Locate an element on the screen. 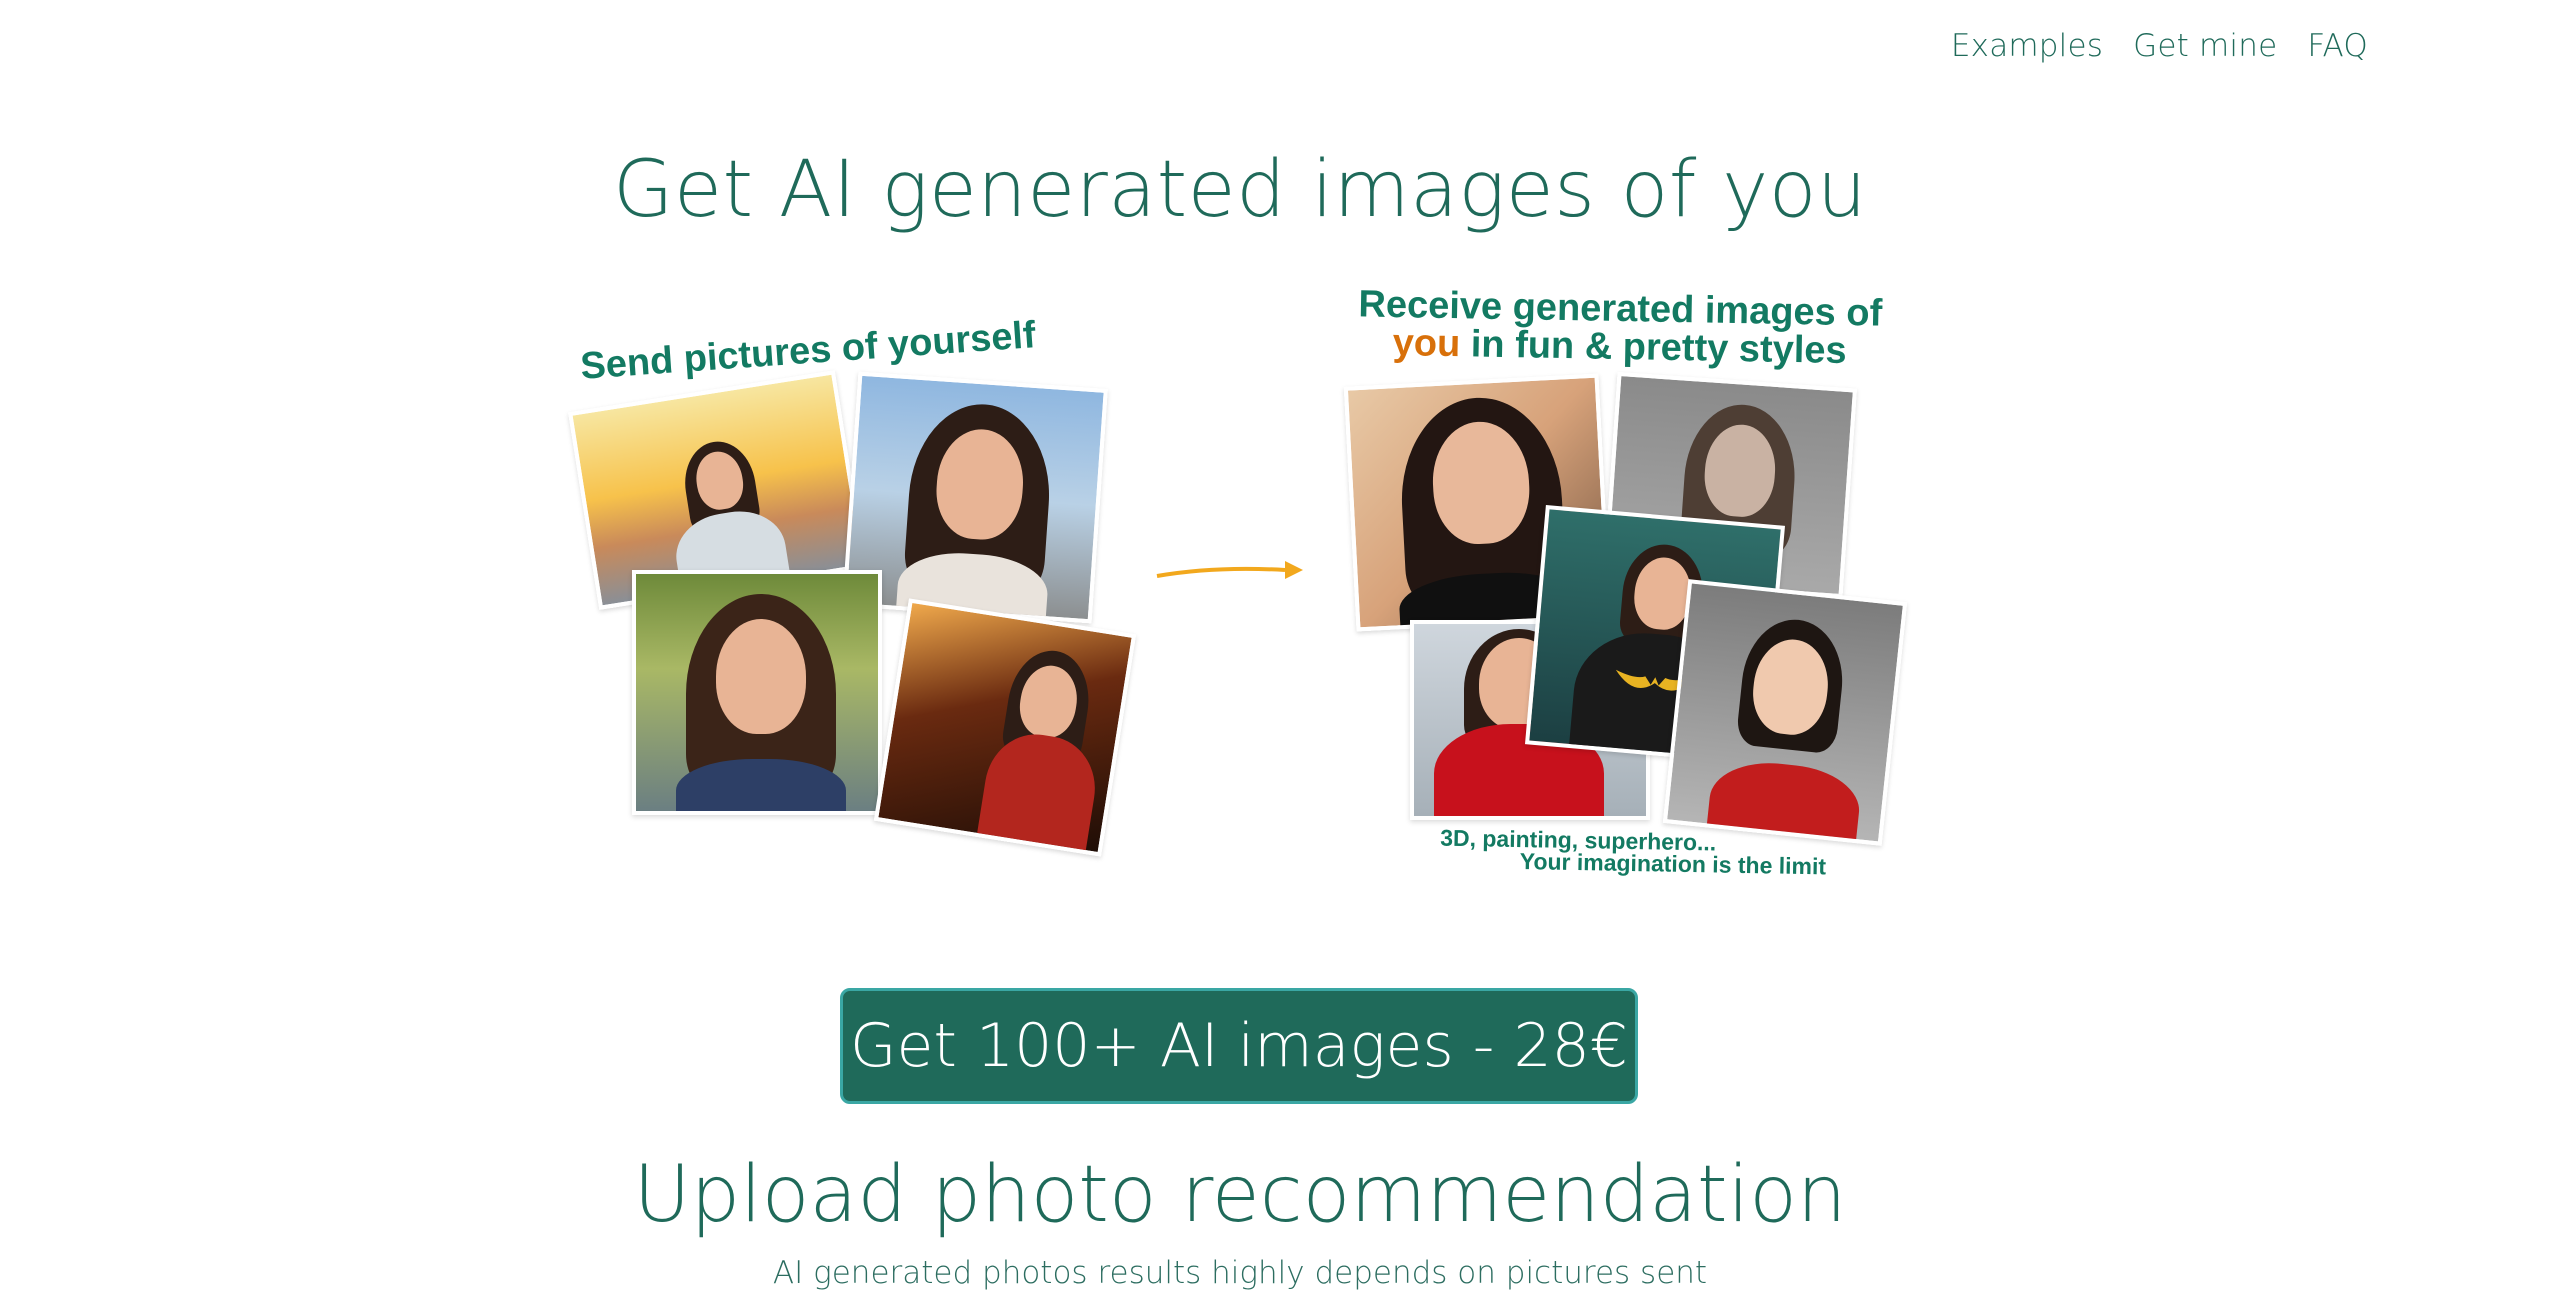  input-photo-fireplace is located at coordinates (1005, 727).